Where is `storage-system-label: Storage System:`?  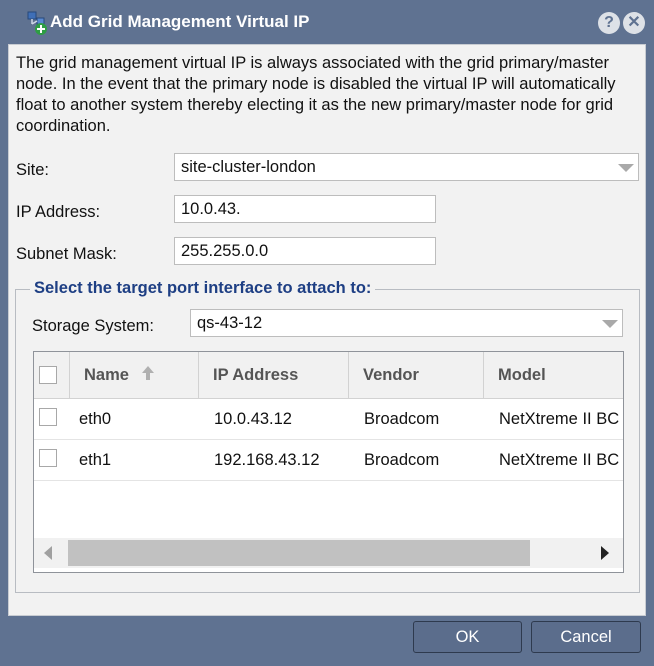 storage-system-label: Storage System: is located at coordinates (93, 326).